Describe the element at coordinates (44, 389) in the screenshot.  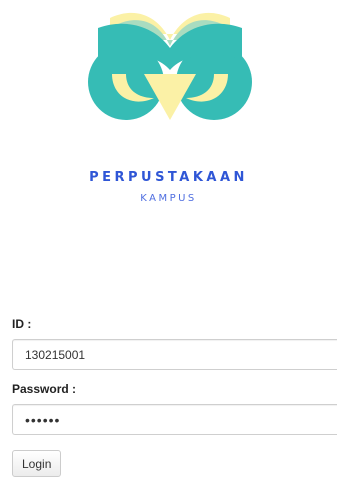
I see `password-label: Password :` at that location.